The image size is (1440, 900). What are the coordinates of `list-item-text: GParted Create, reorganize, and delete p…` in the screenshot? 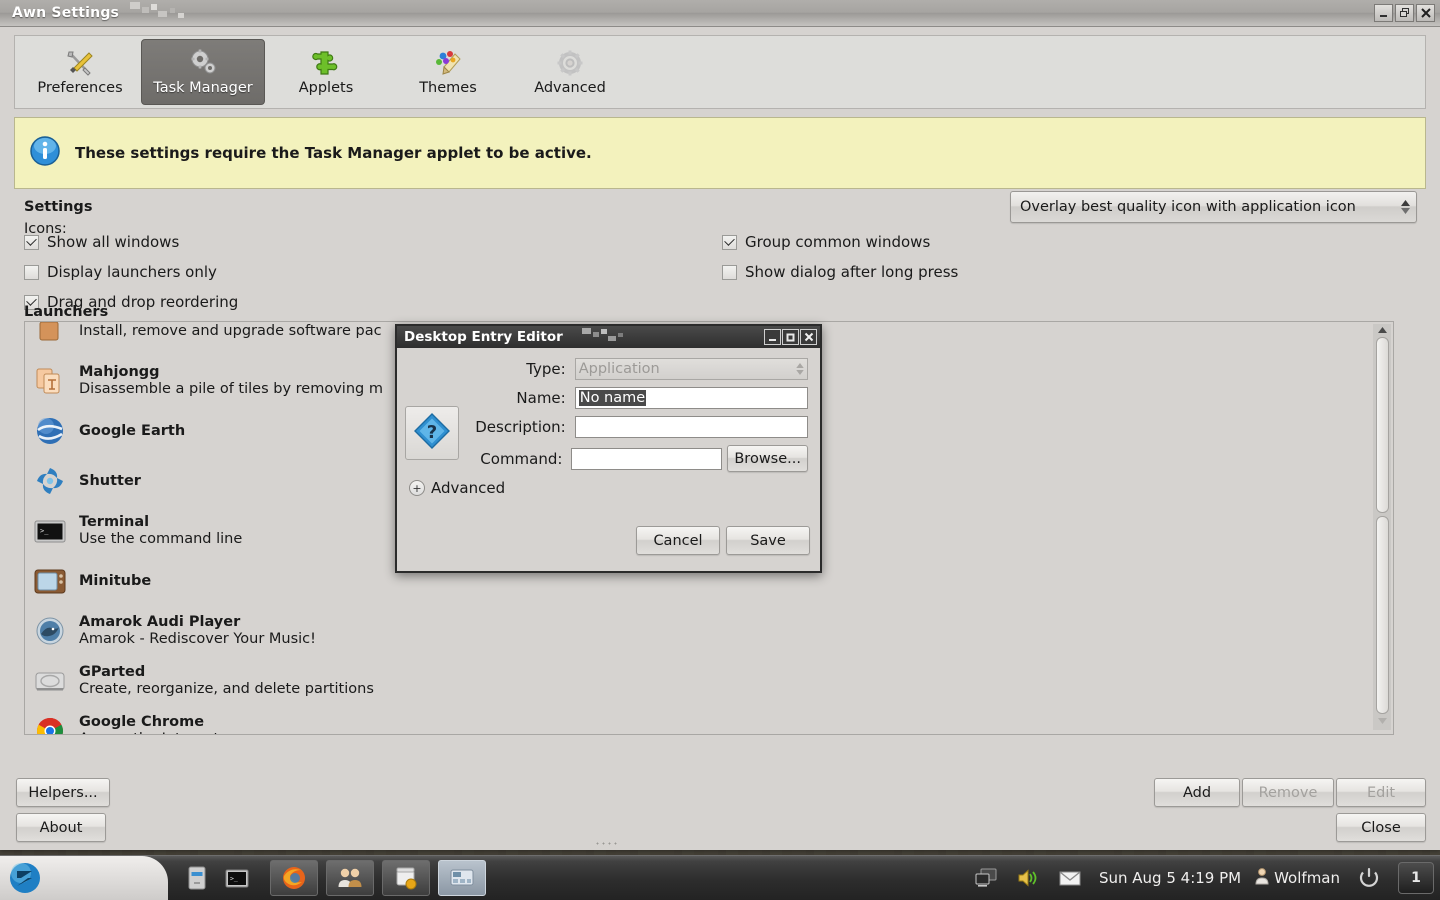 It's located at (226, 680).